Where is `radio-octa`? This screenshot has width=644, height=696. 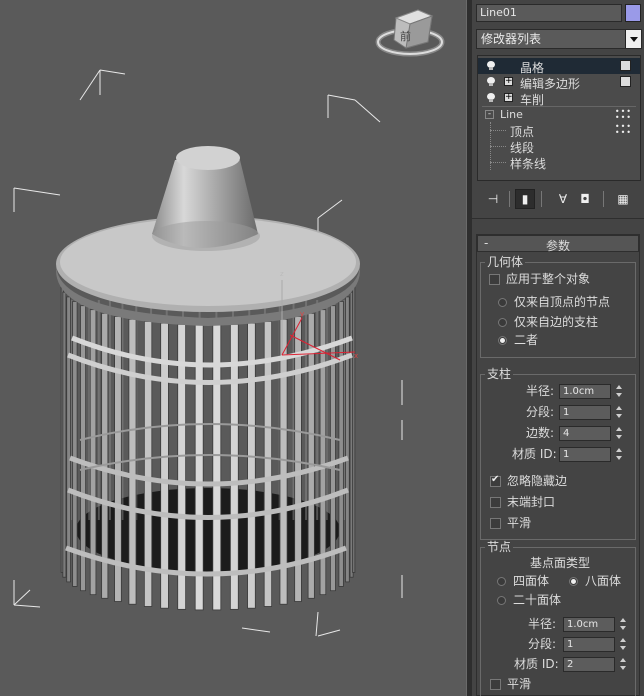 radio-octa is located at coordinates (573, 581).